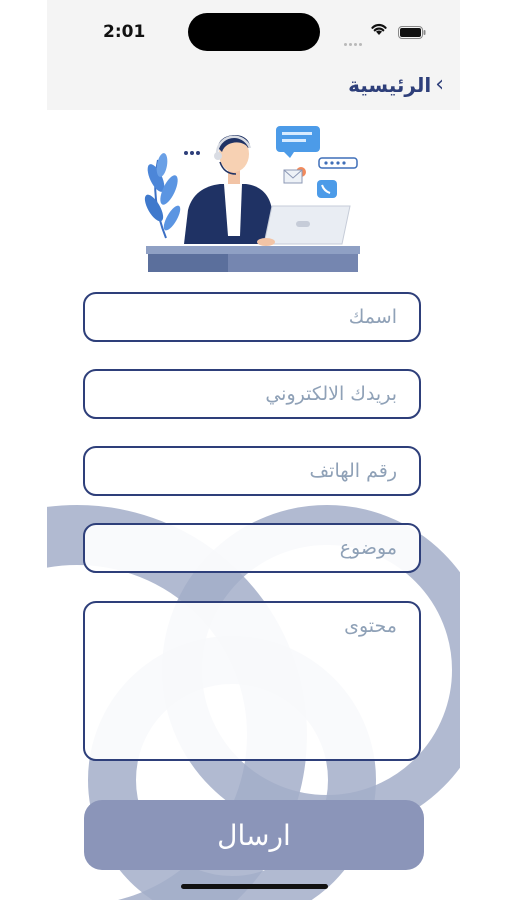 The height and width of the screenshot is (900, 507). I want to click on chevron-left-icon: ‹, so click(439, 84).